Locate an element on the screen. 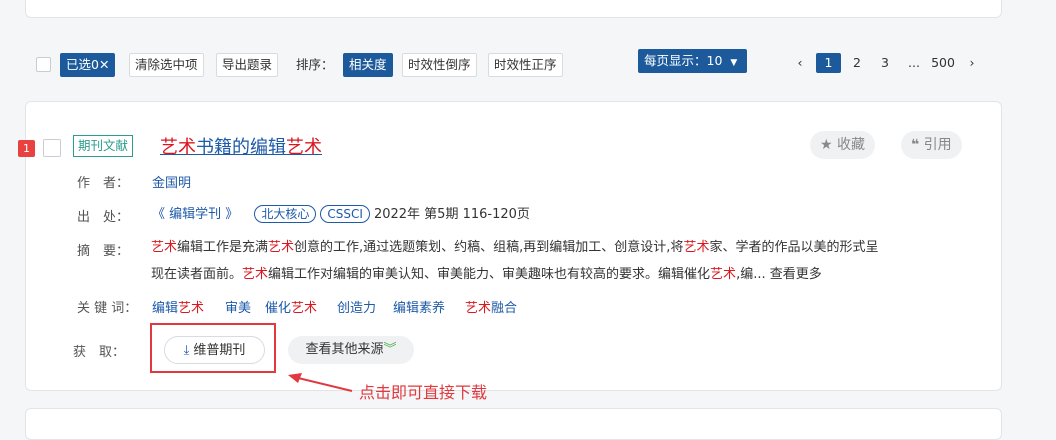 This screenshot has height=440, width=1056. abstract-segment: 编辑工作对编辑的审美认知、审美能力、审美趣味也有较高的要求。编辑催化 is located at coordinates (489, 274).